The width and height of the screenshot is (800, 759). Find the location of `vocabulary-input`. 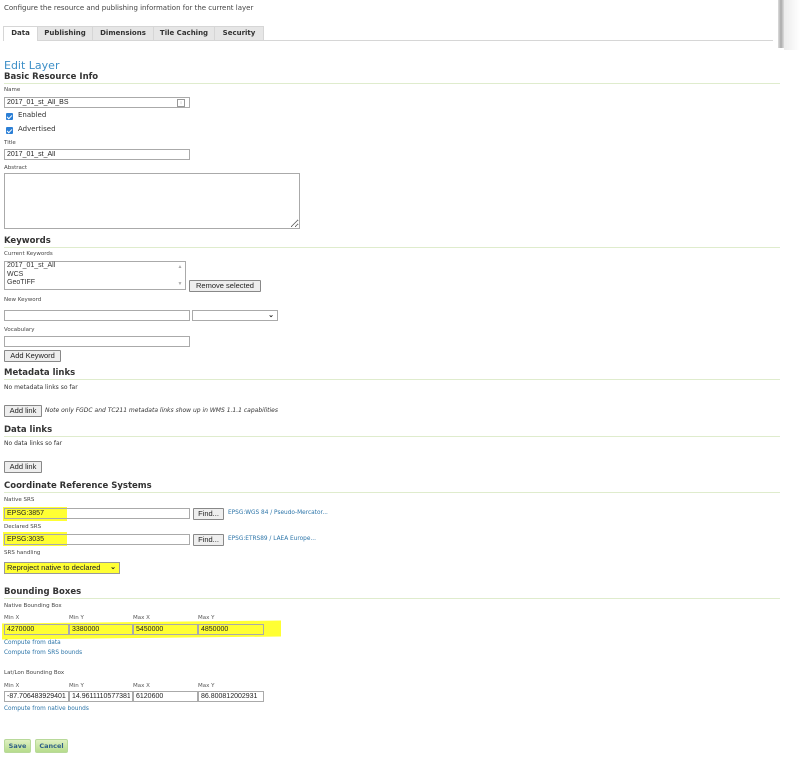

vocabulary-input is located at coordinates (97, 341).